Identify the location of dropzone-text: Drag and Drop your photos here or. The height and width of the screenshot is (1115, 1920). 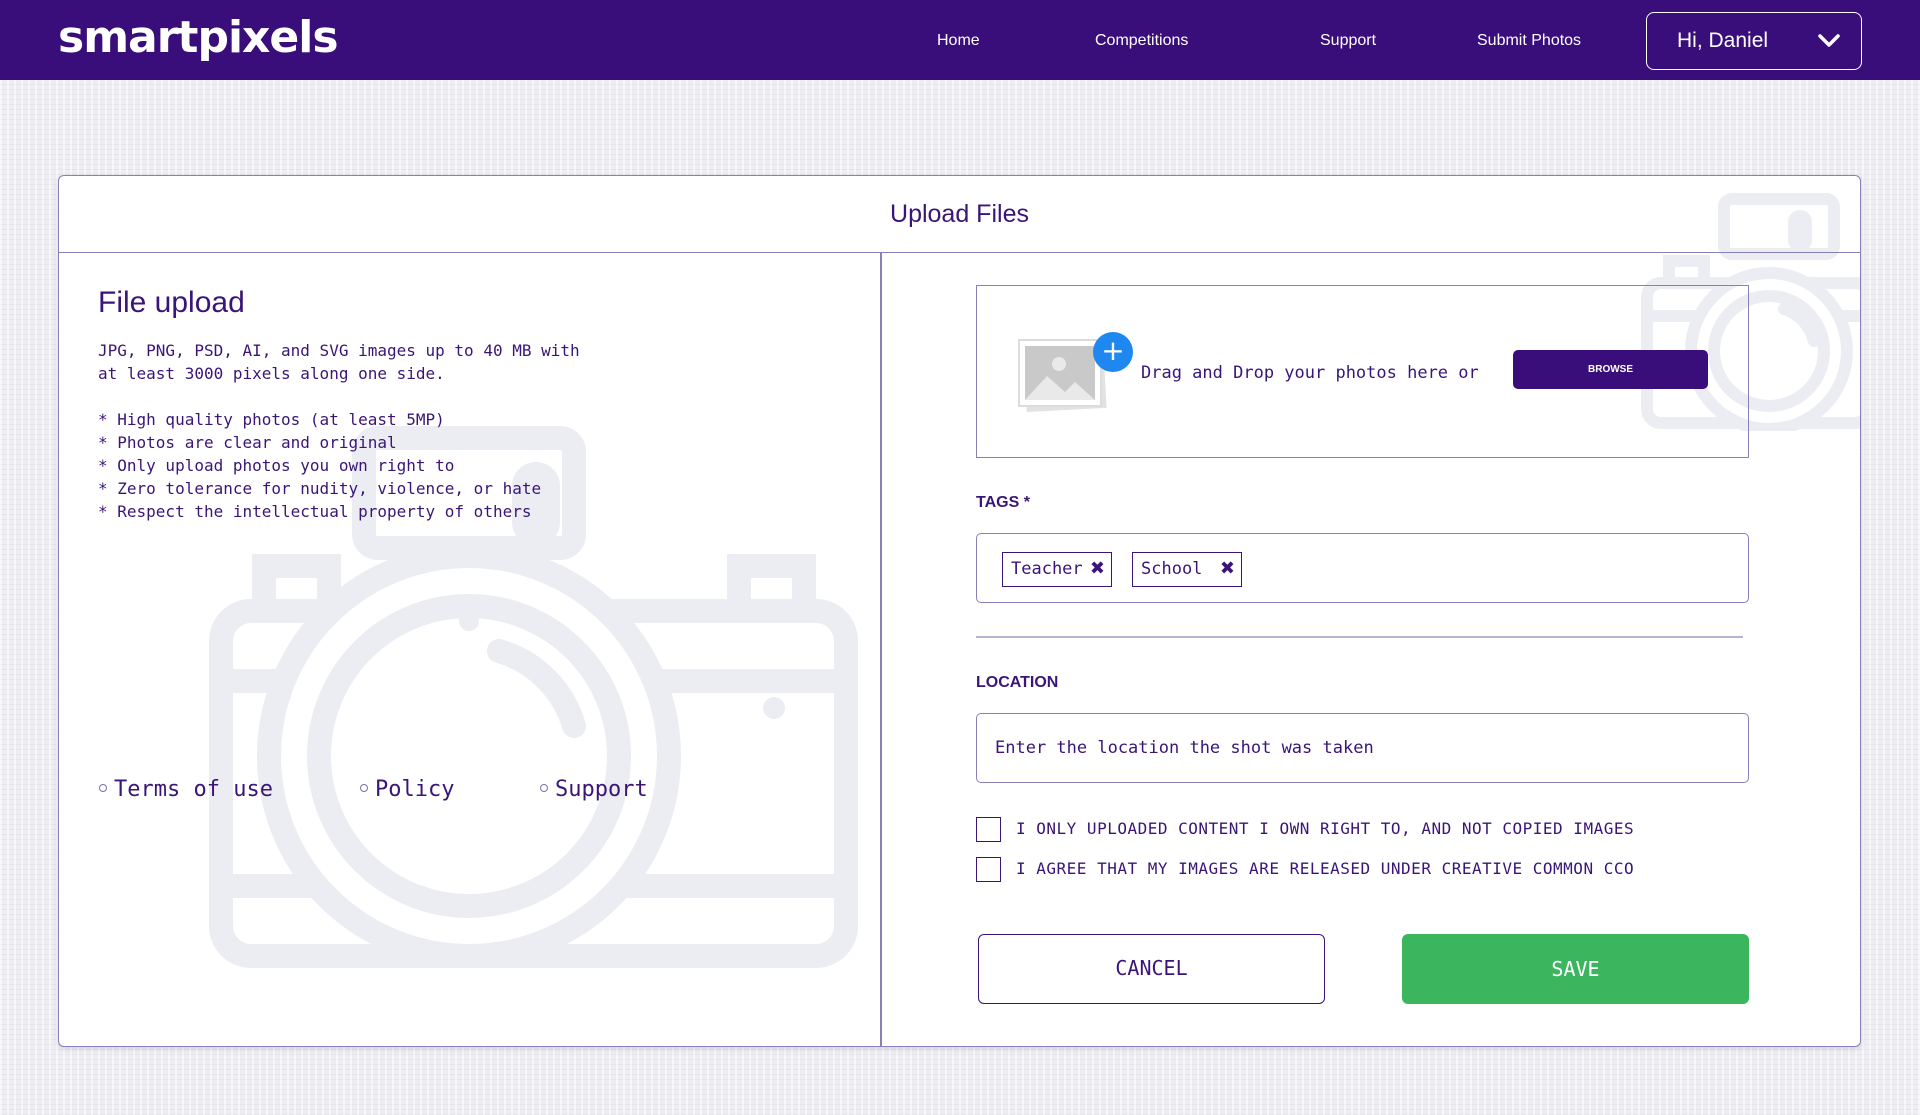
(1310, 373).